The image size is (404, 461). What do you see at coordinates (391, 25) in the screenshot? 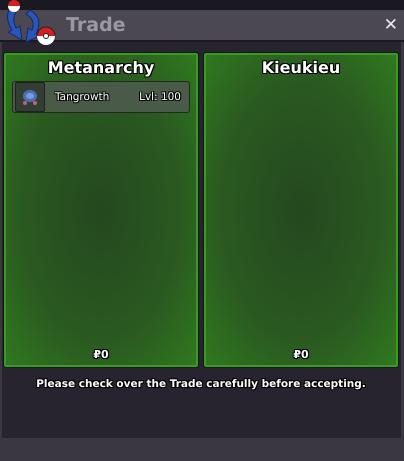
I see `close-button: ✕` at bounding box center [391, 25].